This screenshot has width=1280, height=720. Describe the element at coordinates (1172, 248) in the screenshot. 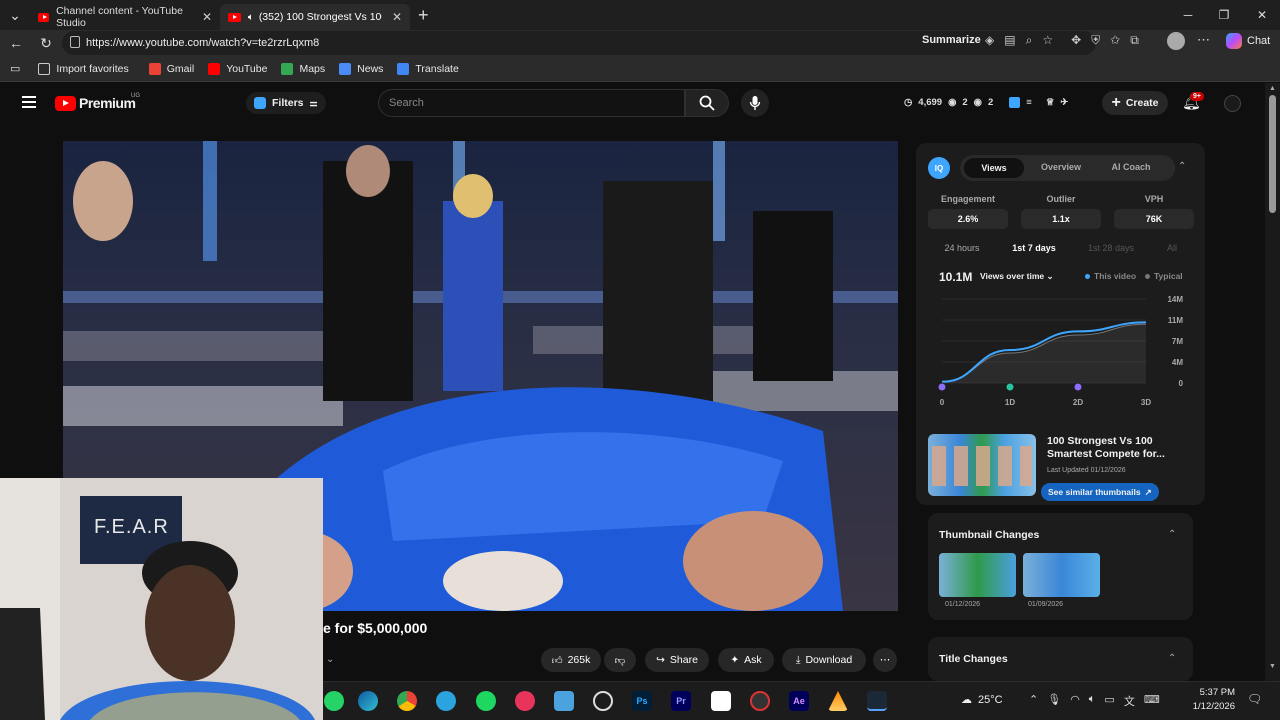

I see `range-all: All` at that location.